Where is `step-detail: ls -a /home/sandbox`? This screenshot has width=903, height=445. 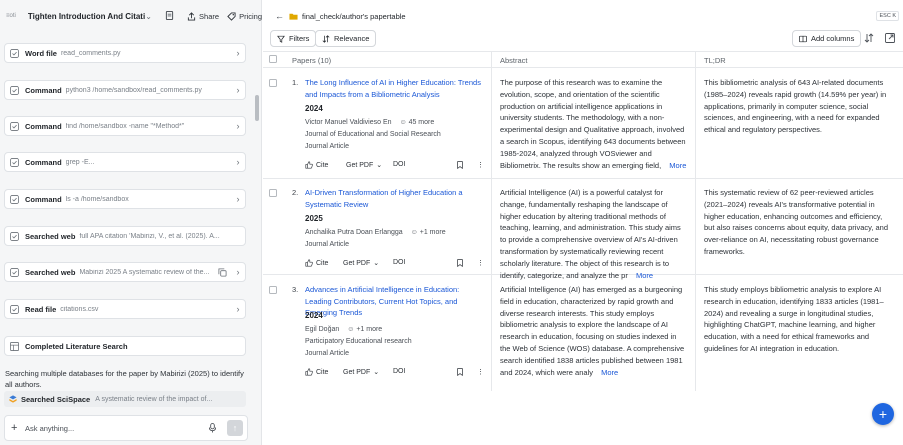 step-detail: ls -a /home/sandbox is located at coordinates (97, 199).